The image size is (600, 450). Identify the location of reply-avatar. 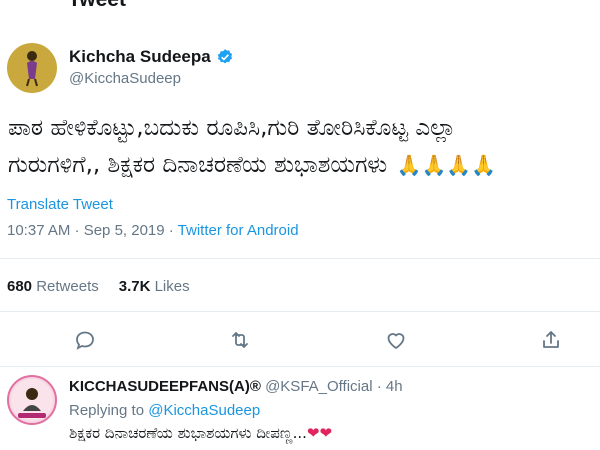
(32, 400).